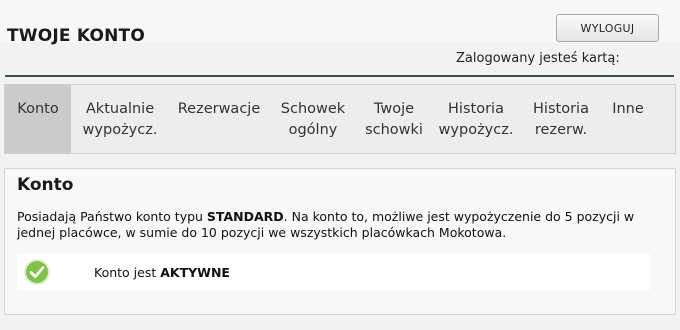 The width and height of the screenshot is (680, 330). I want to click on tab-historia-rezerw: Historia rezerw., so click(561, 119).